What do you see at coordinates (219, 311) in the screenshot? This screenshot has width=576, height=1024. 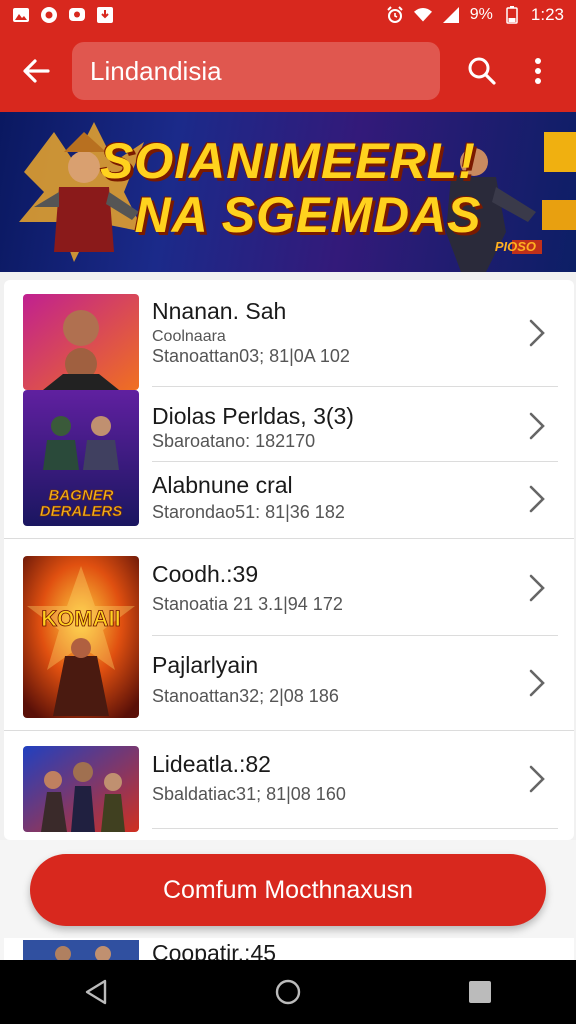 I see `list-item-title: Nnanan. Sah` at bounding box center [219, 311].